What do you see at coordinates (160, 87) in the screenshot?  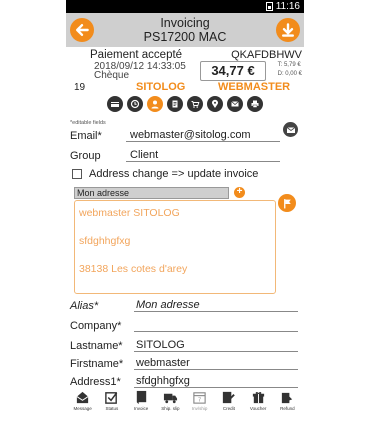 I see `shop-name: SITOLOG` at bounding box center [160, 87].